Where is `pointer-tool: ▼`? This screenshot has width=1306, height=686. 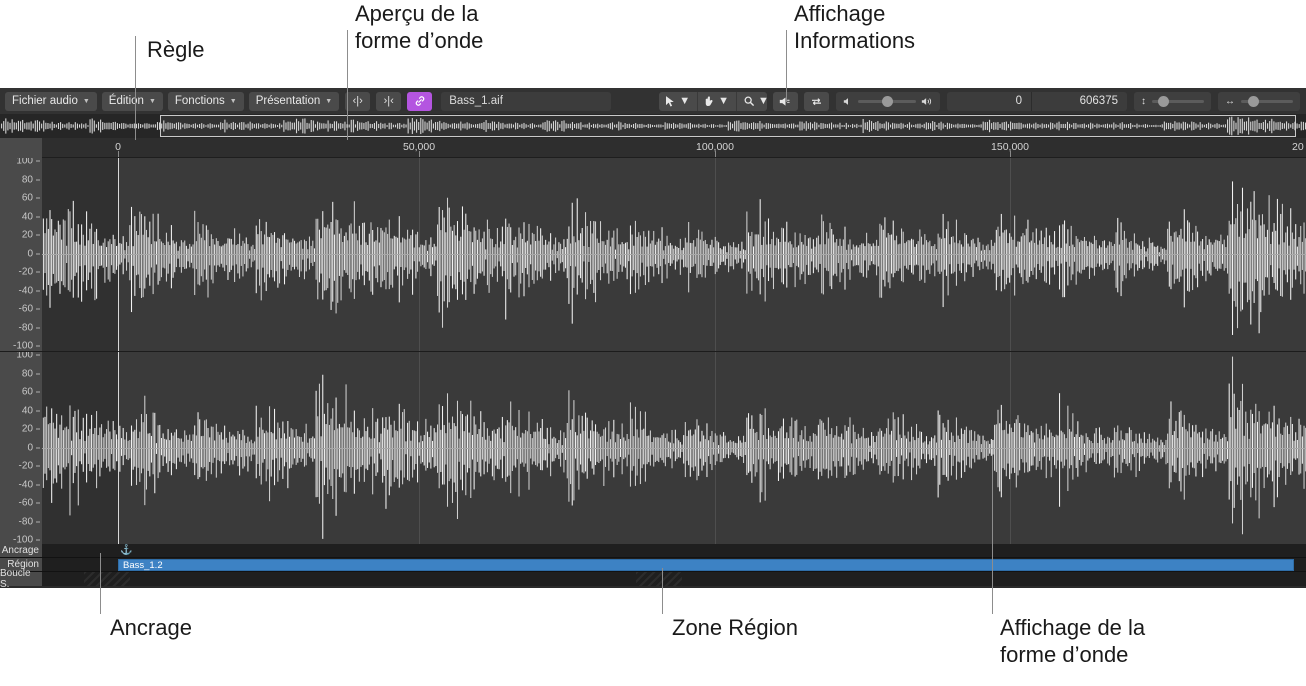 pointer-tool: ▼ is located at coordinates (678, 101).